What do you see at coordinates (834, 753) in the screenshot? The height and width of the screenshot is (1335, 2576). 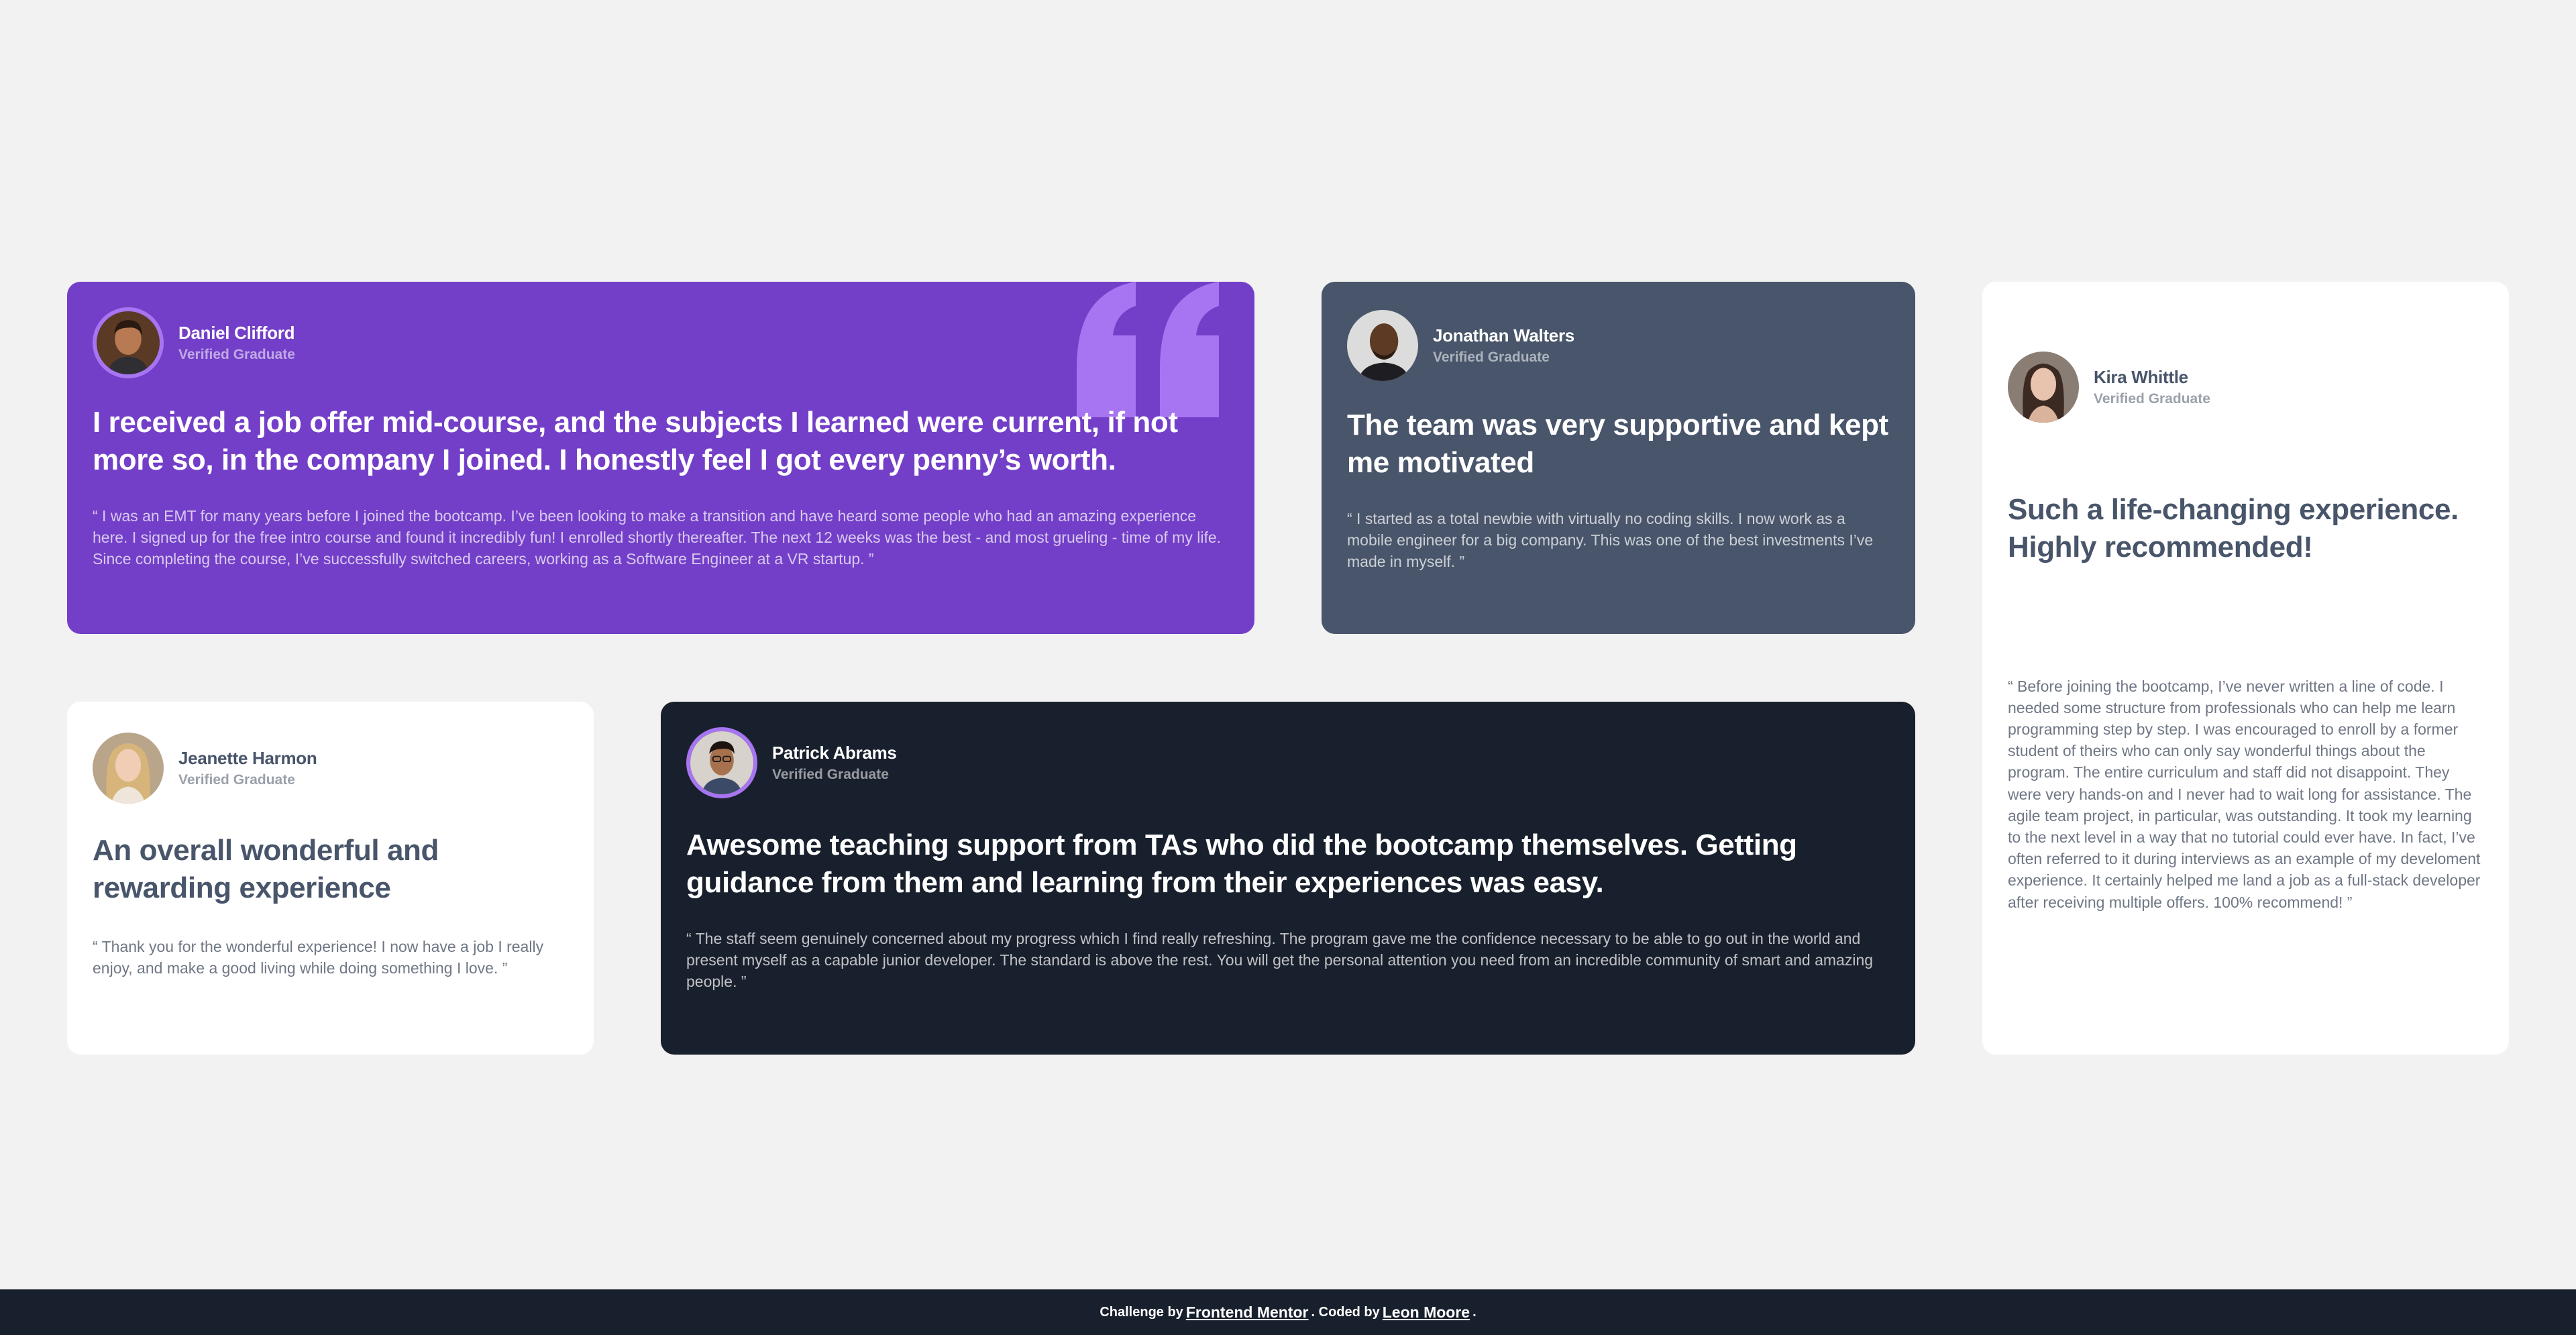 I see `author-name: Patrick Abrams` at bounding box center [834, 753].